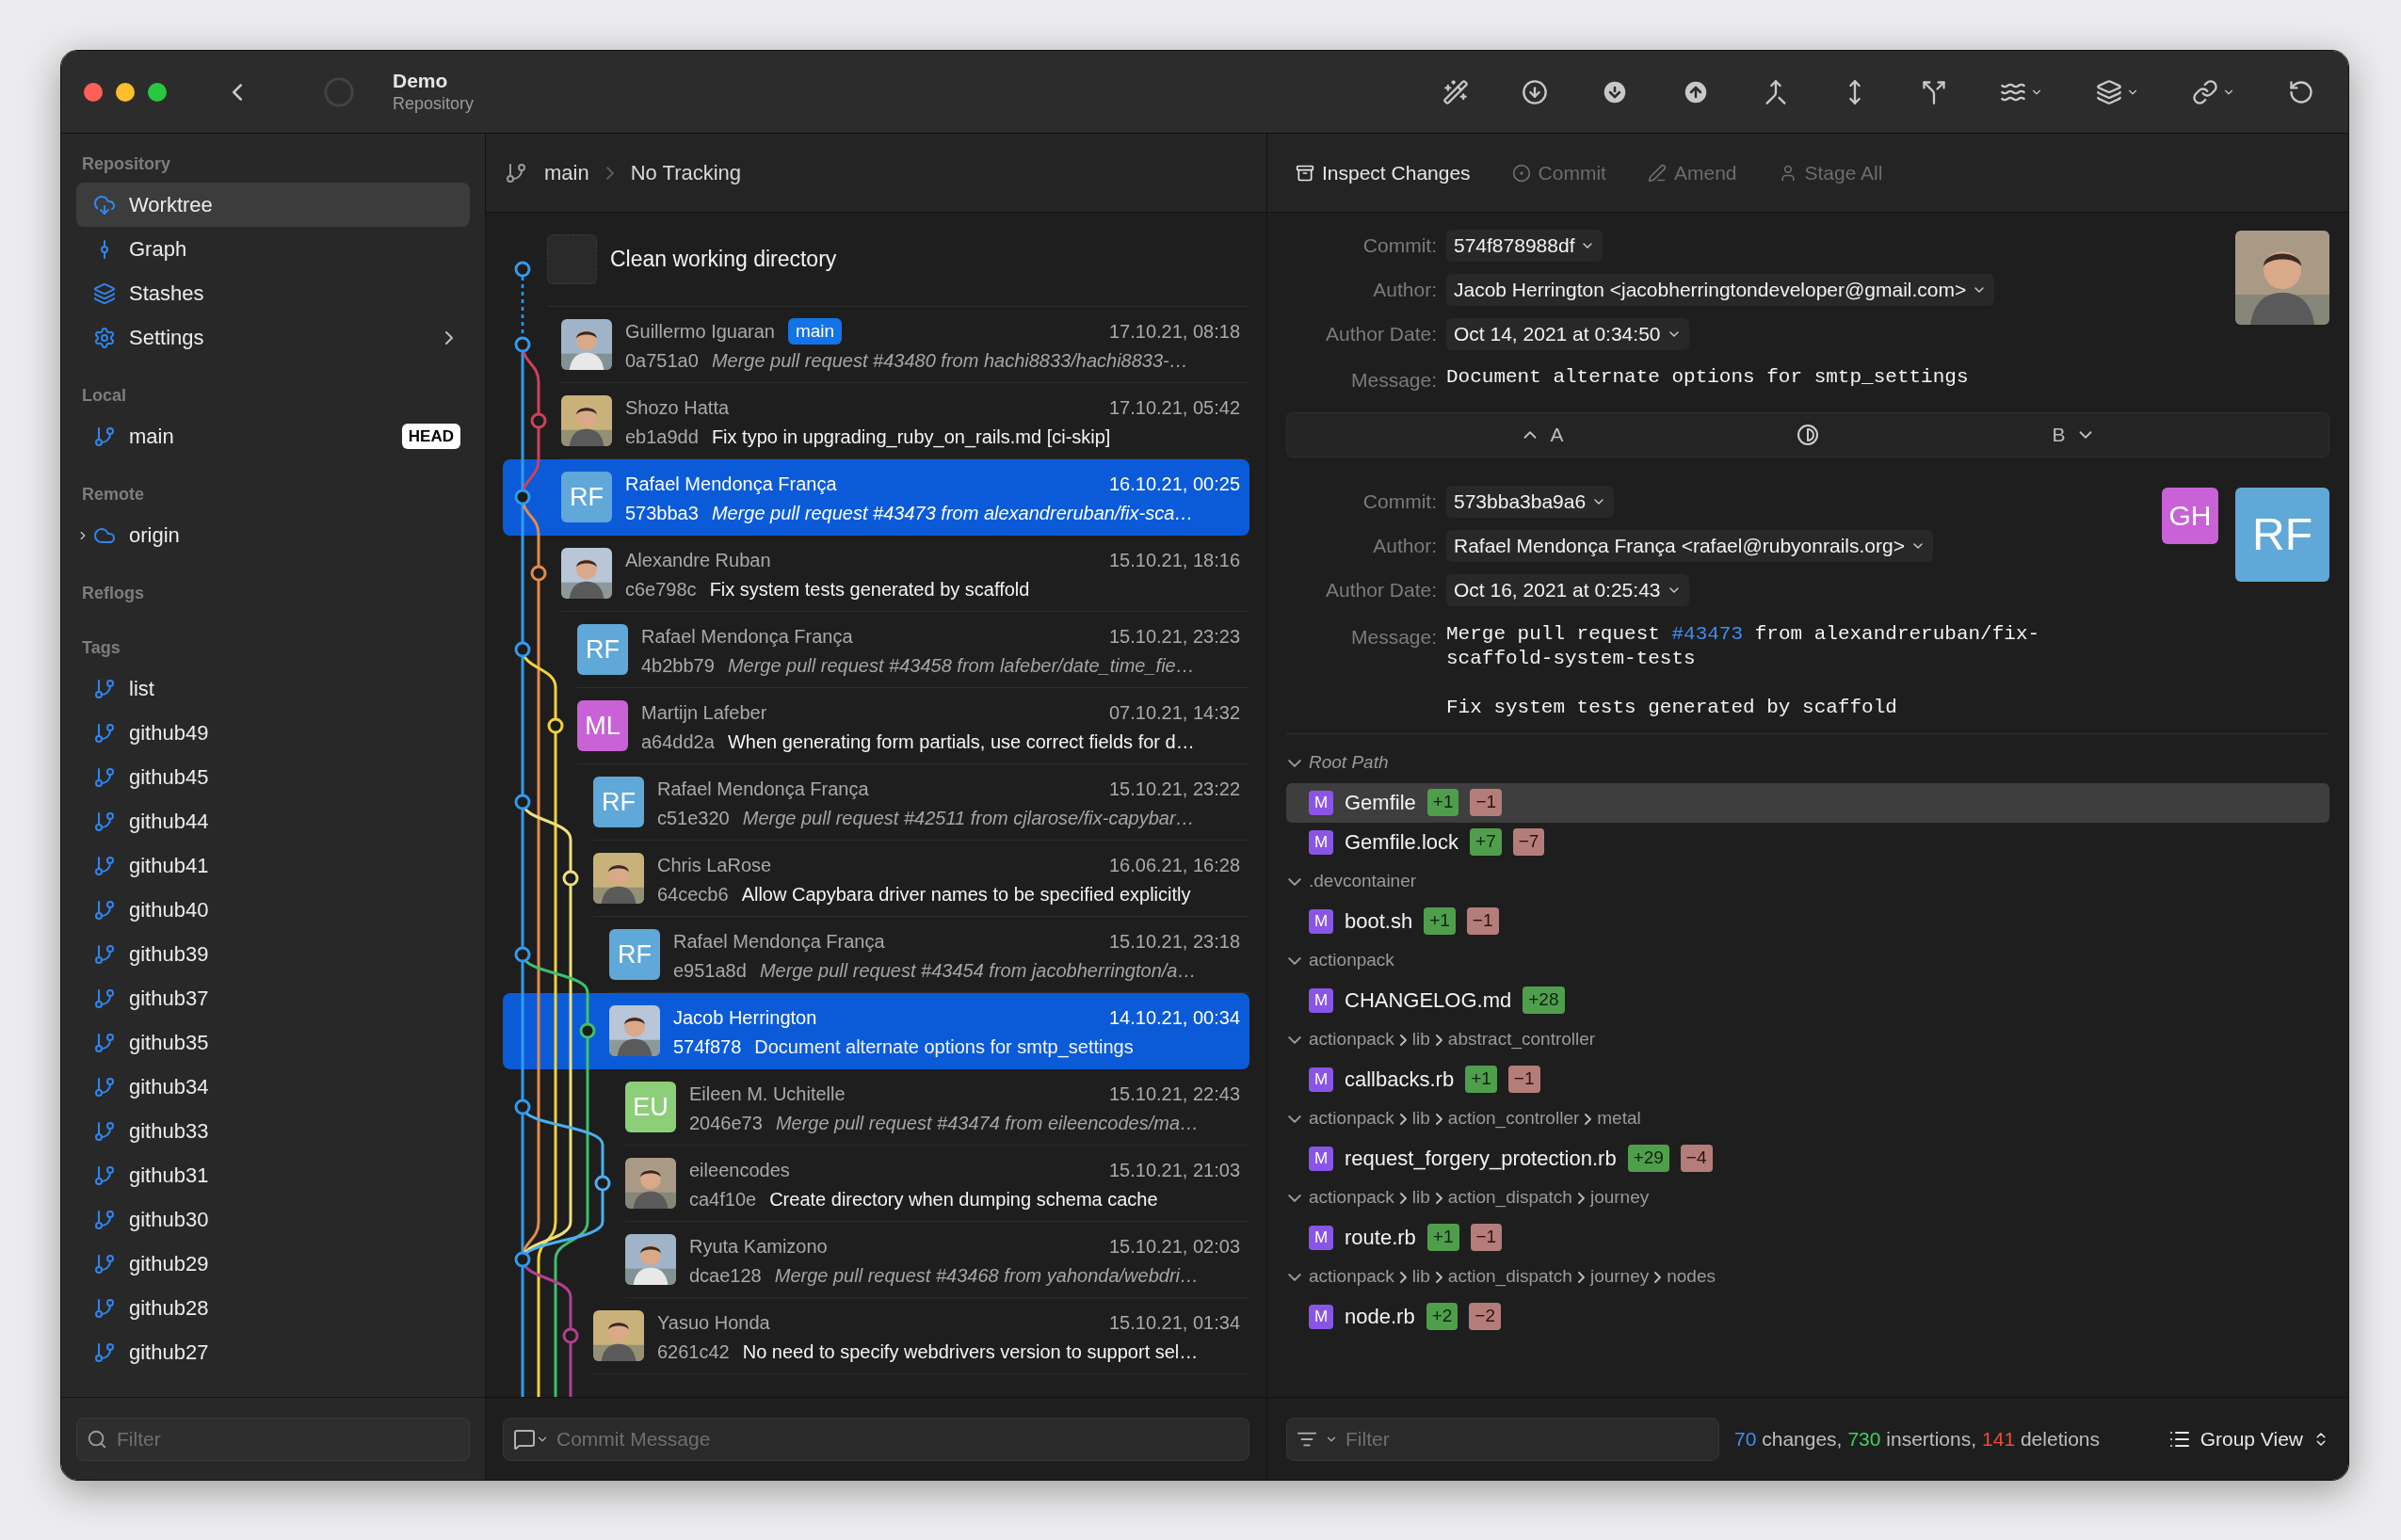 The height and width of the screenshot is (1540, 2401). Describe the element at coordinates (2248, 1438) in the screenshot. I see `group-view-button: Group View` at that location.